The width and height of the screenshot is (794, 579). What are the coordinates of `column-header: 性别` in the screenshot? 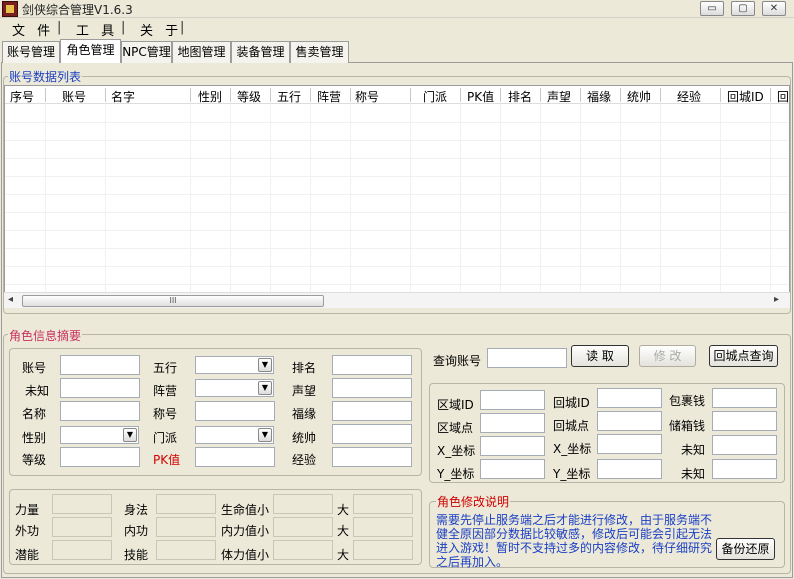 It's located at (210, 96).